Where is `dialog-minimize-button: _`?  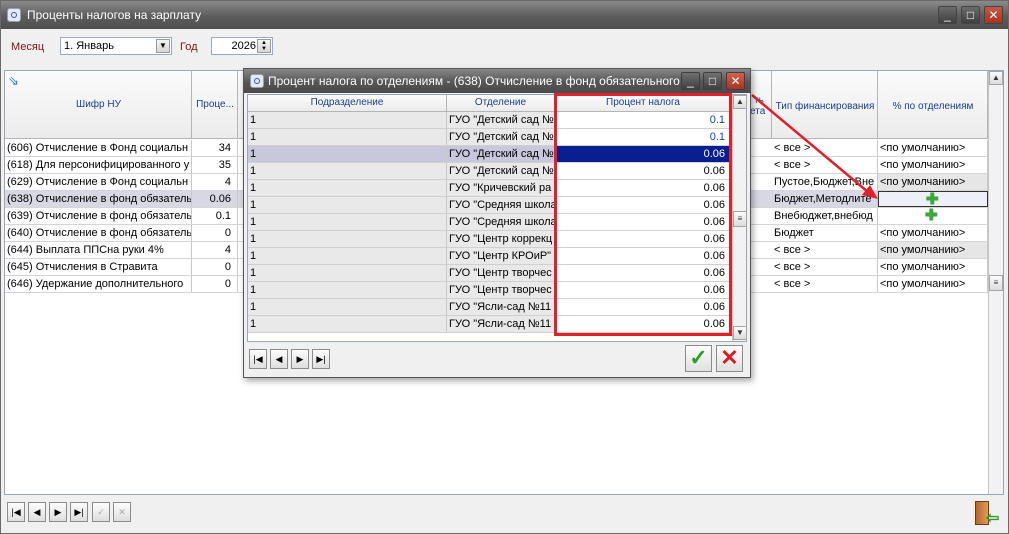 dialog-minimize-button: _ is located at coordinates (690, 81).